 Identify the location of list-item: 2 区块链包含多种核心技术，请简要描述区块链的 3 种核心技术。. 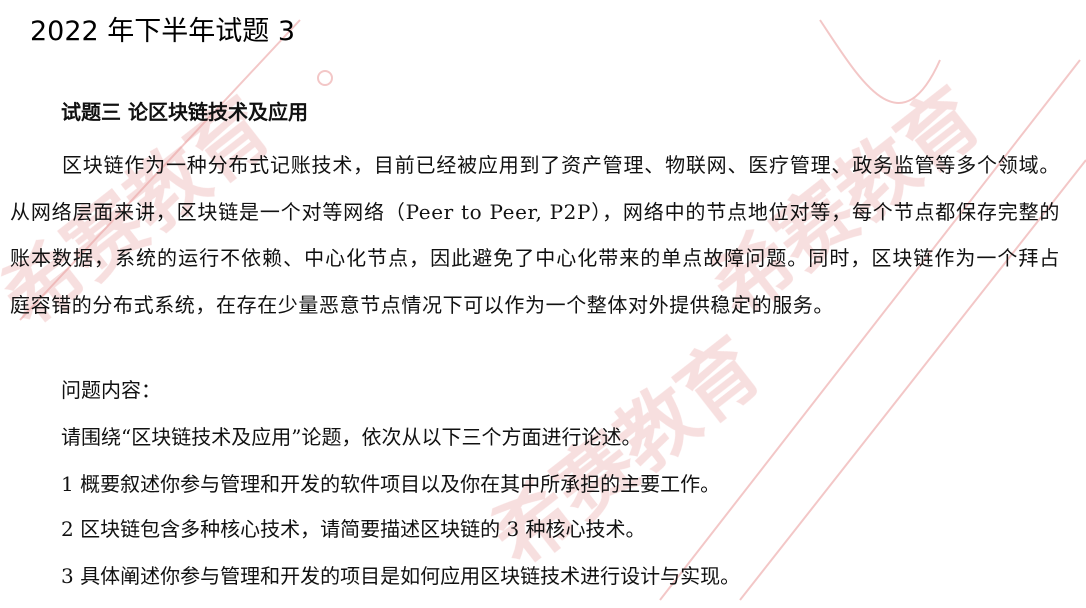
(353, 529).